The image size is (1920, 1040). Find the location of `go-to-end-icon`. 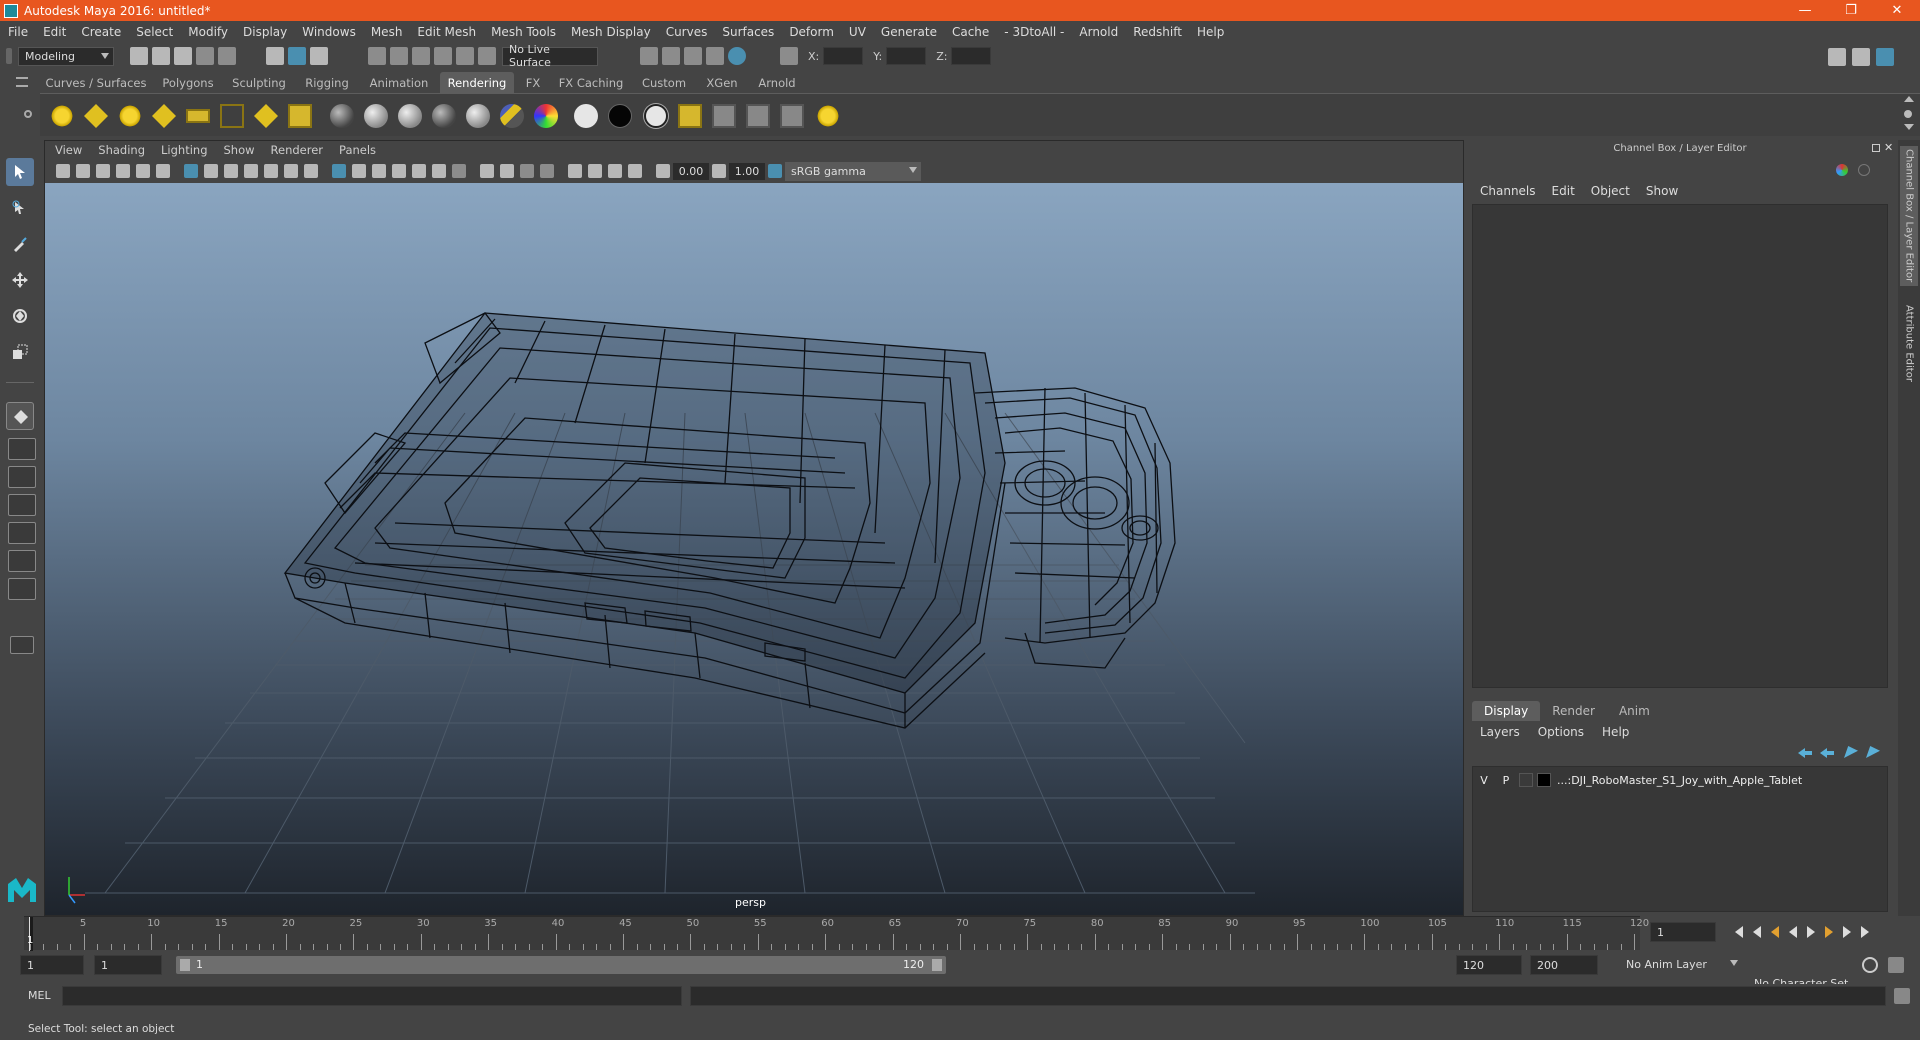

go-to-end-icon is located at coordinates (1865, 932).